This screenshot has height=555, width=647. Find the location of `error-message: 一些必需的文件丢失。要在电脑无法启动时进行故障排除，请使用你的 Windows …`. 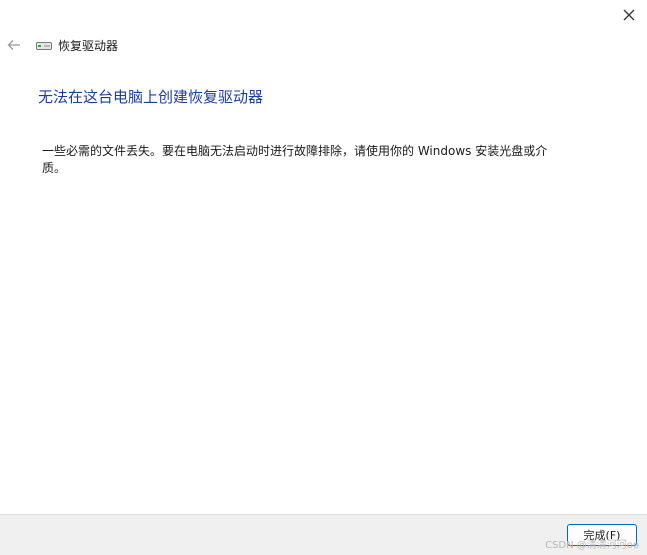

error-message: 一些必需的文件丢失。要在电脑无法启动时进行故障排除，请使用你的 Windows … is located at coordinates (295, 159).